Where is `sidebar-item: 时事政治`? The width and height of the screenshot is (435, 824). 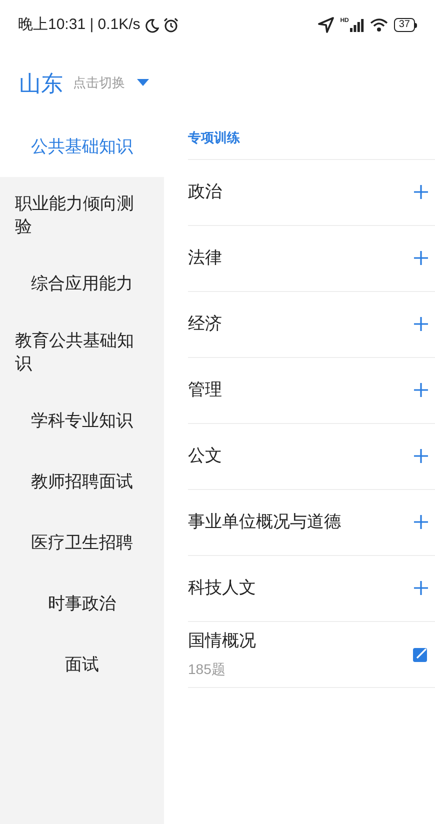 sidebar-item: 时事政治 is located at coordinates (82, 603).